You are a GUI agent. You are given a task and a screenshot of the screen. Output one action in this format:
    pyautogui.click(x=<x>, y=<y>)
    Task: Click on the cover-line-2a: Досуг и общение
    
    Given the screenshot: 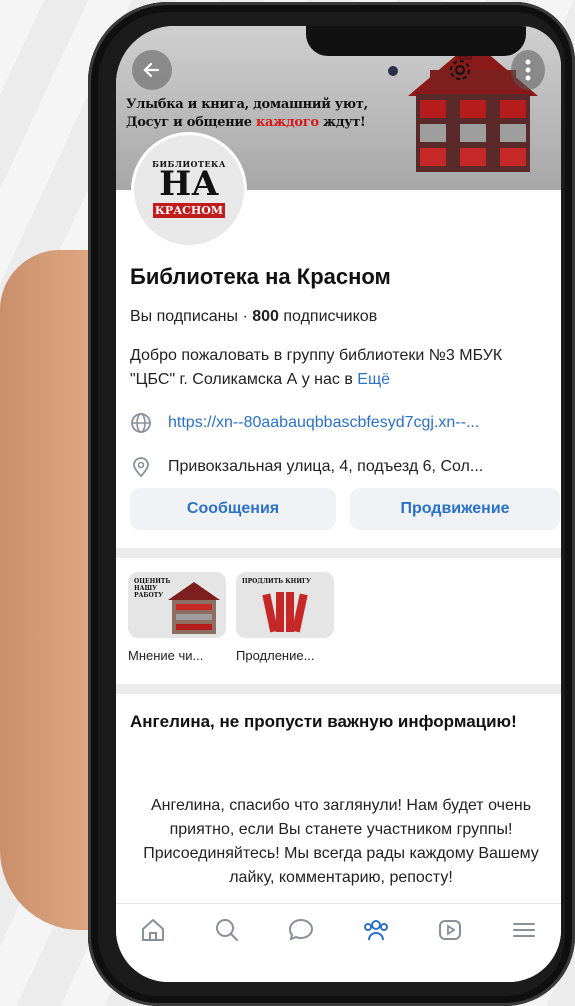 What is the action you would take?
    pyautogui.click(x=191, y=122)
    